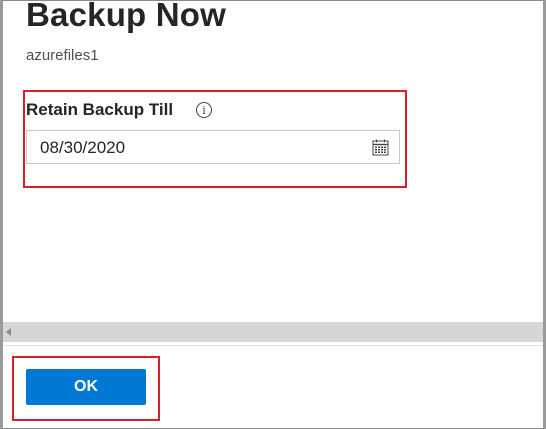  I want to click on horizontal-scrollbar, so click(273, 332).